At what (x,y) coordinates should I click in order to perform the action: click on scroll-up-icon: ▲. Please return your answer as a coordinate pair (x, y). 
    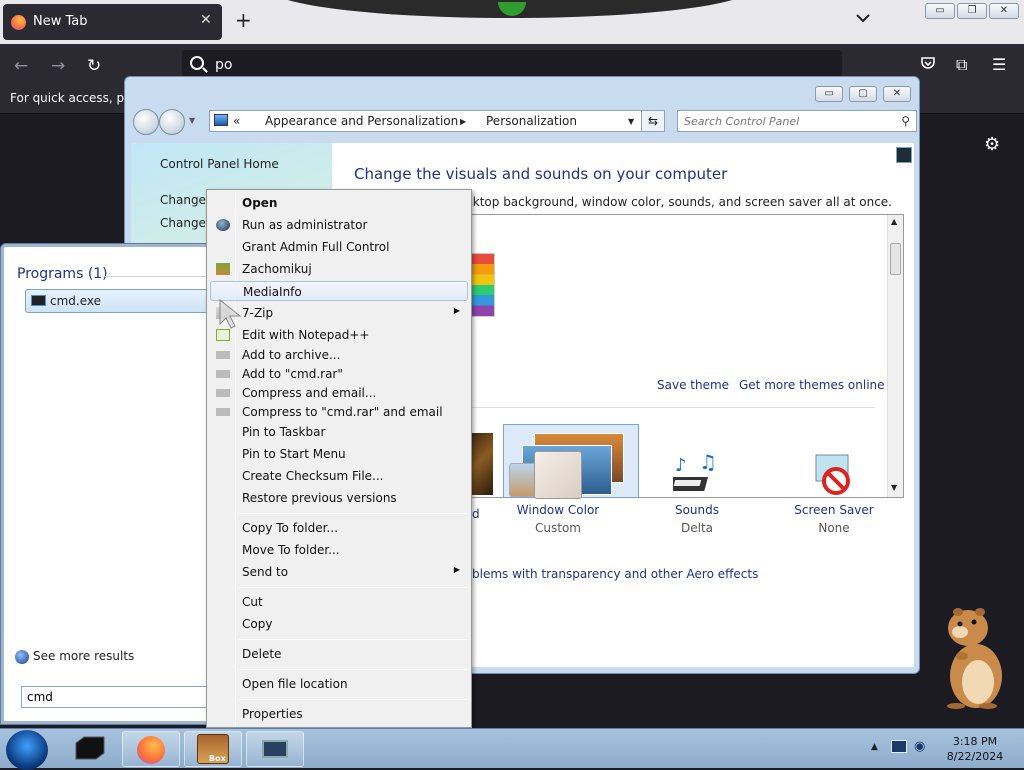
    Looking at the image, I should click on (894, 221).